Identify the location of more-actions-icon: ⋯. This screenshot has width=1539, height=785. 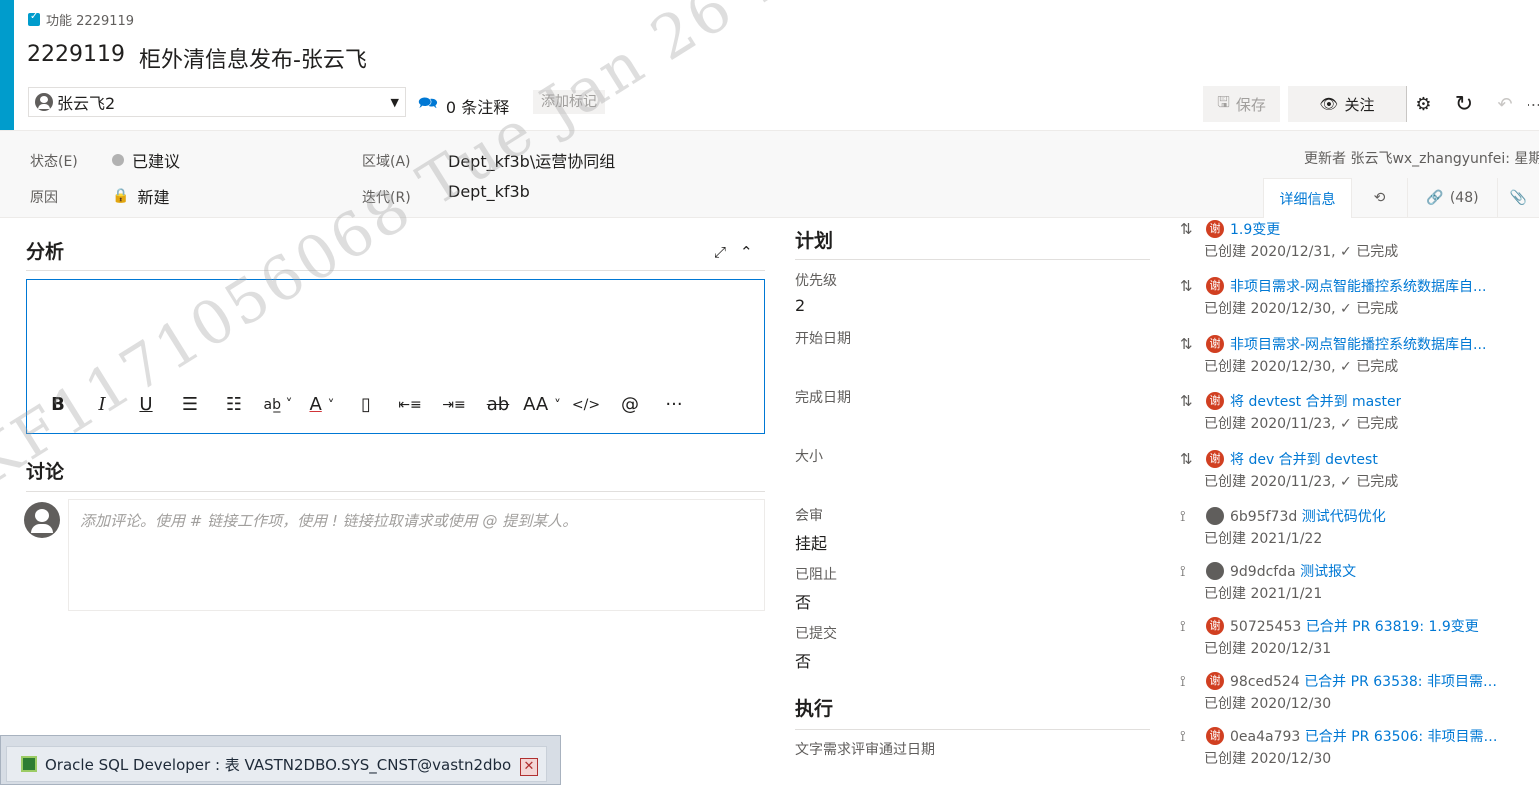
(1533, 104).